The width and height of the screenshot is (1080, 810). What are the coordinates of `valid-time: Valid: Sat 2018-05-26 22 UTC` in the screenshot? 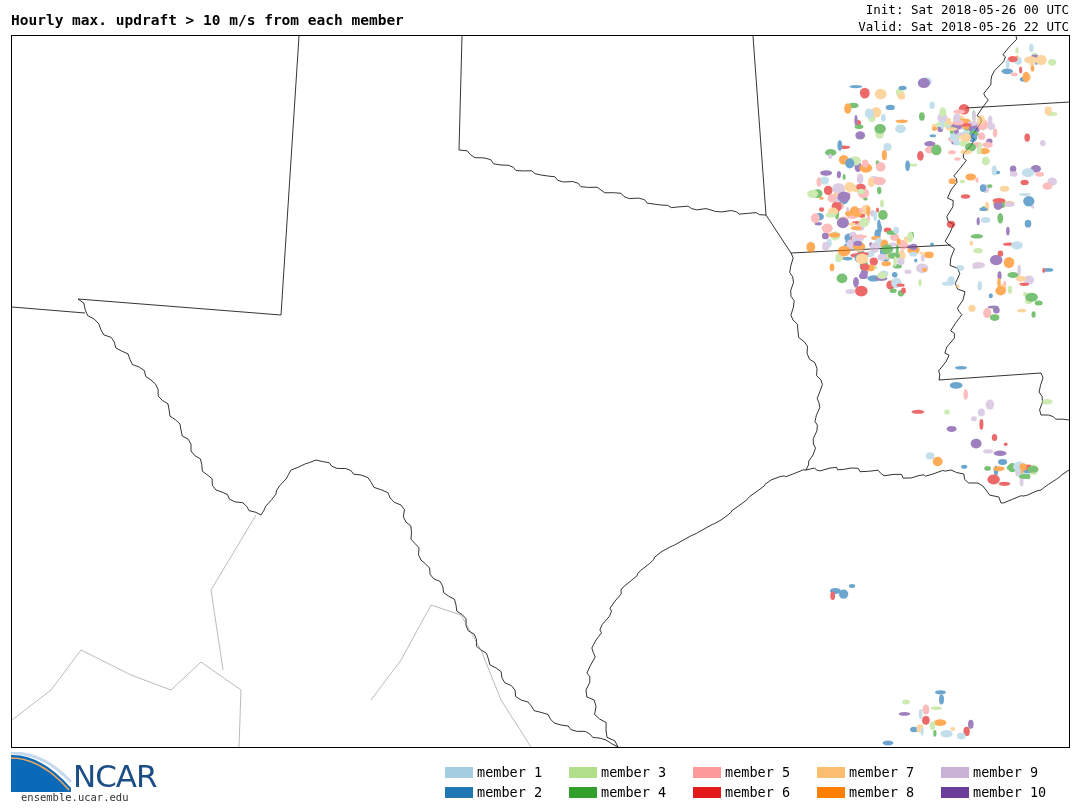 It's located at (963, 26).